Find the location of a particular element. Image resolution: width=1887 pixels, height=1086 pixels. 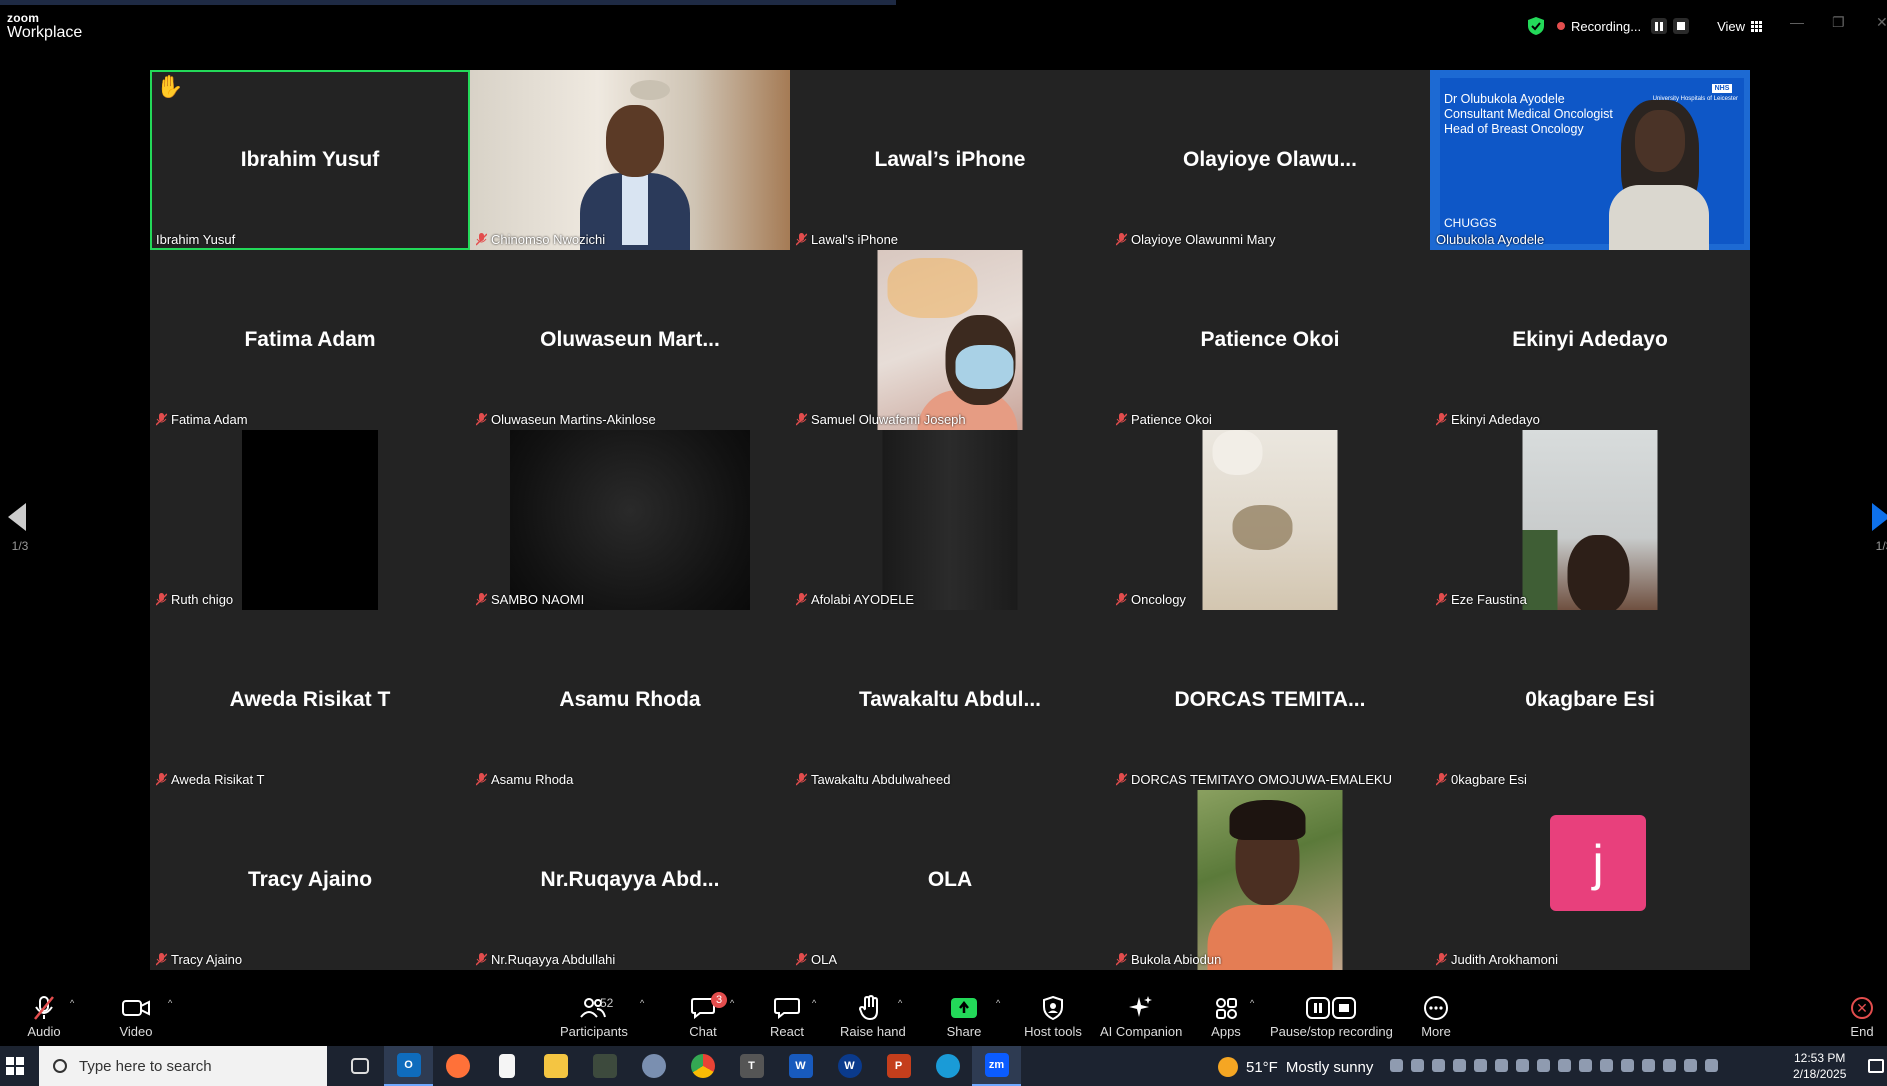

media-app-icon is located at coordinates (604, 1066).